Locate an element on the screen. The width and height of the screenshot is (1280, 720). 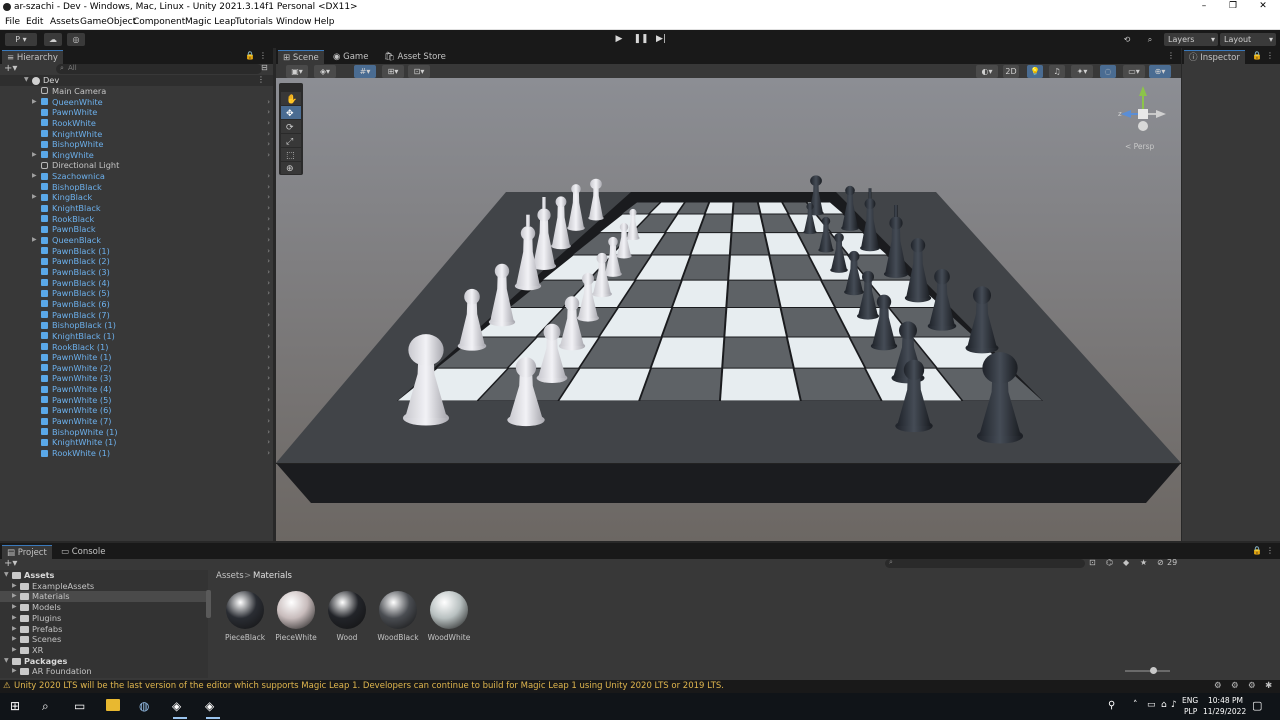
volume-icon: ♪ is located at coordinates (1174, 705).